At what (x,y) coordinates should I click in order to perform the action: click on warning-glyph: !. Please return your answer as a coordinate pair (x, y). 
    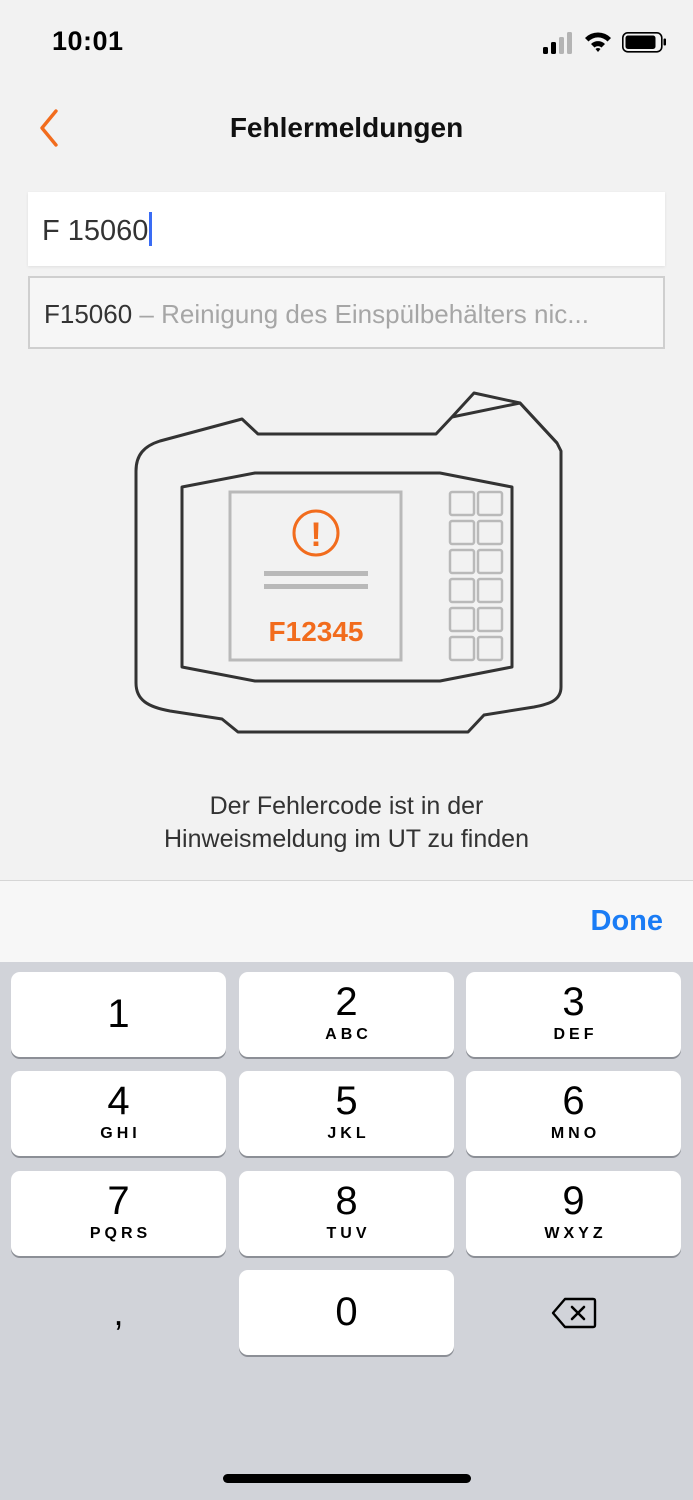
    Looking at the image, I should click on (315, 535).